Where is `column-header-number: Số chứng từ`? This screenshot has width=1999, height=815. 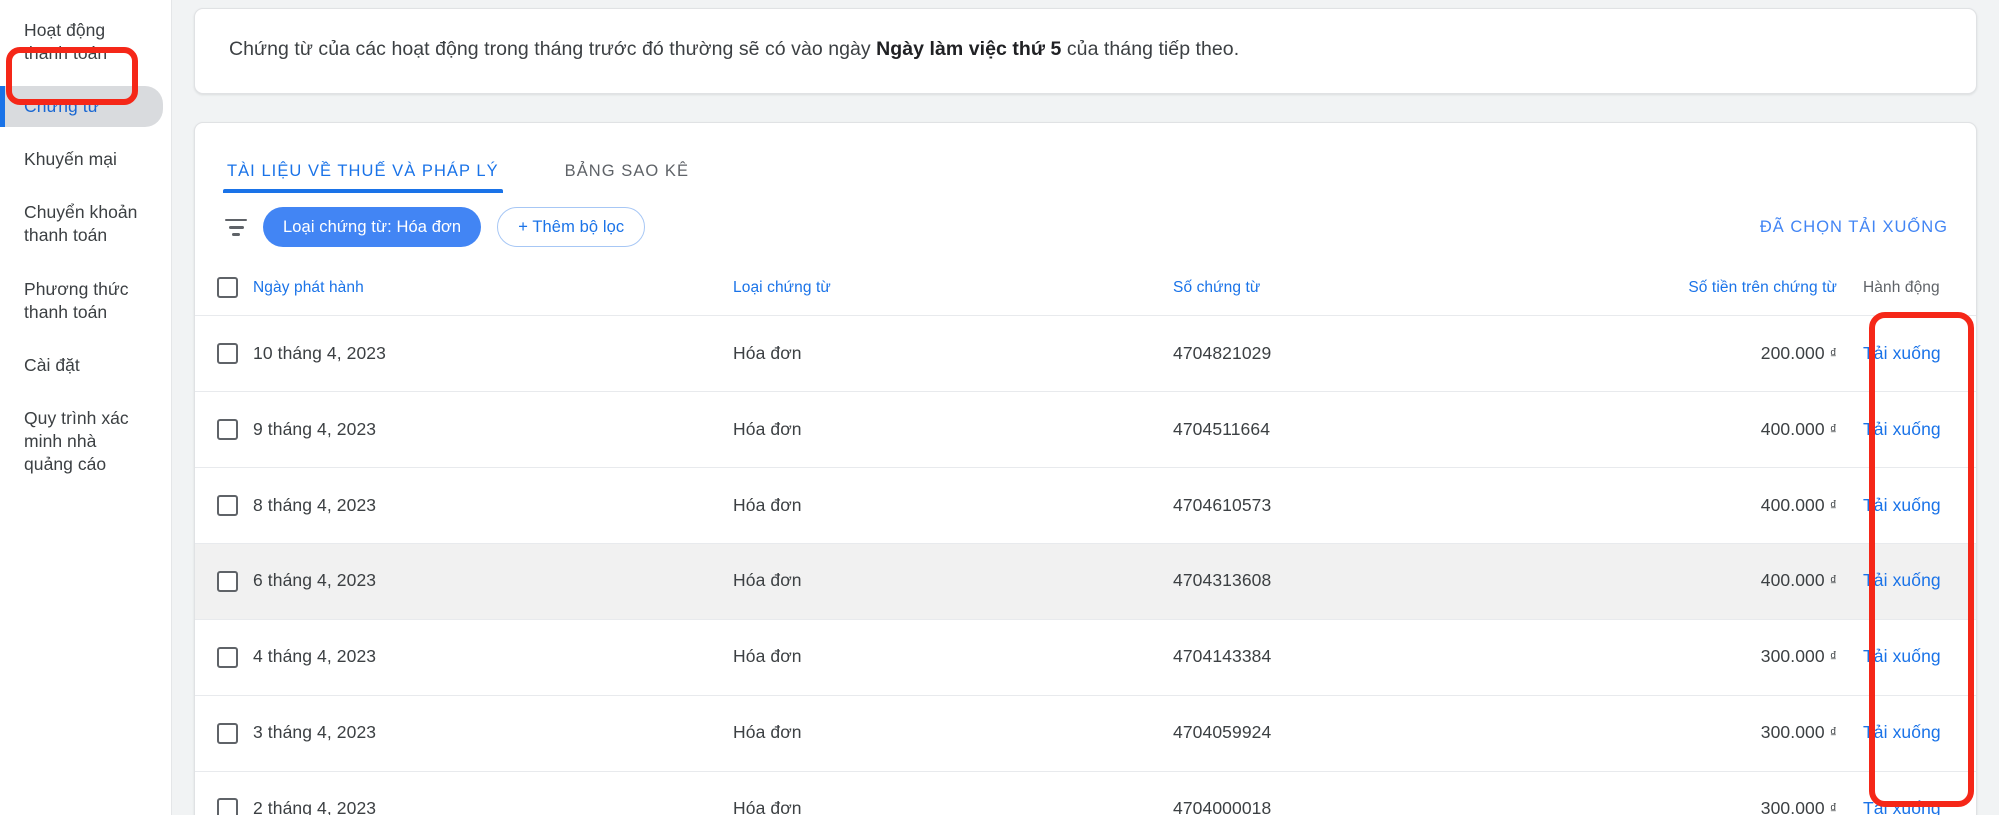 column-header-number: Số chứng từ is located at coordinates (1393, 289).